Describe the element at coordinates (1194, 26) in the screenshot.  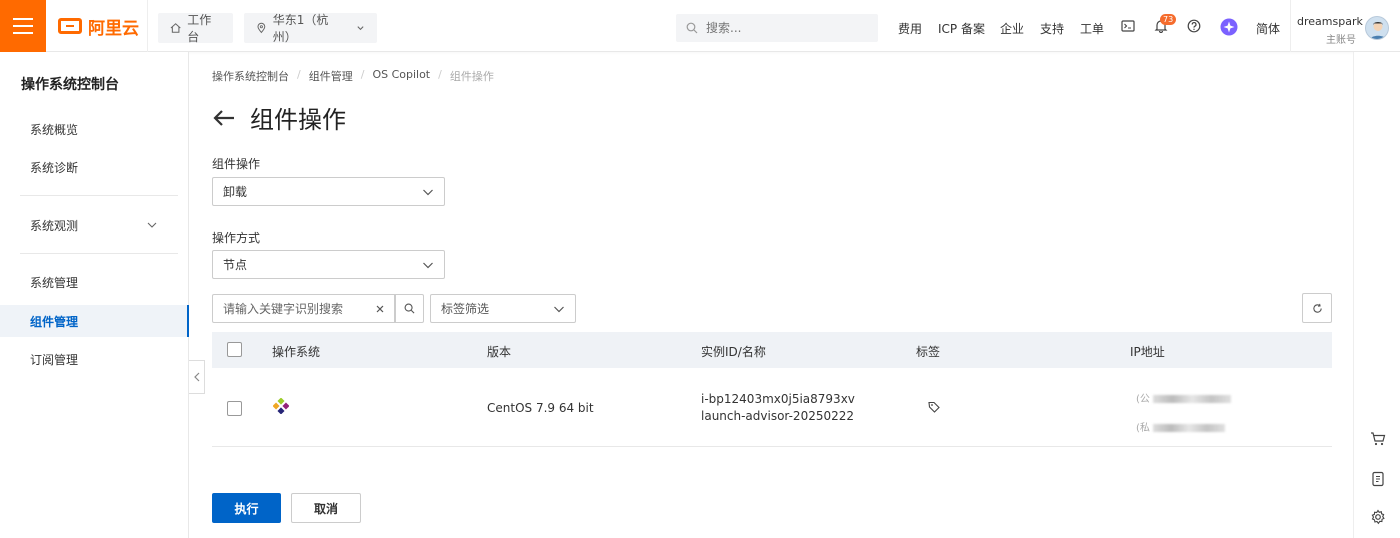
I see `help-icon` at that location.